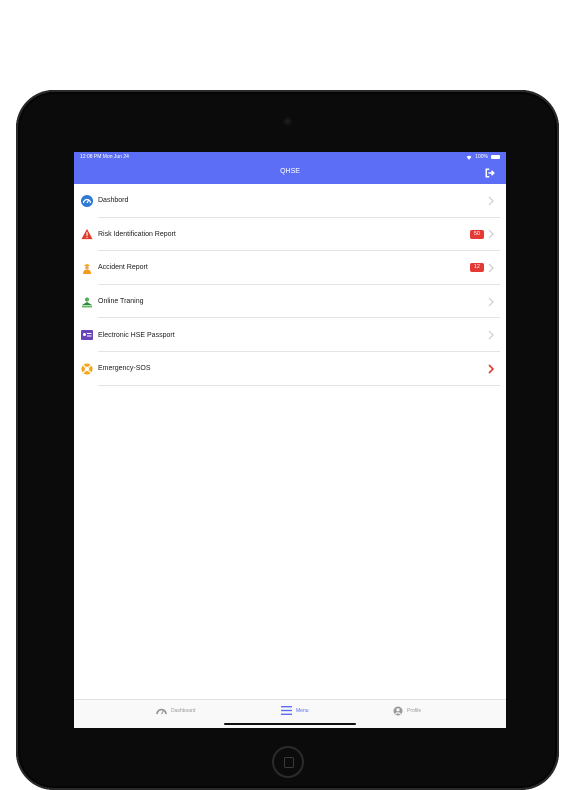 The height and width of the screenshot is (790, 576). What do you see at coordinates (290, 201) in the screenshot?
I see `menu-item-dashbord: Dashbord` at bounding box center [290, 201].